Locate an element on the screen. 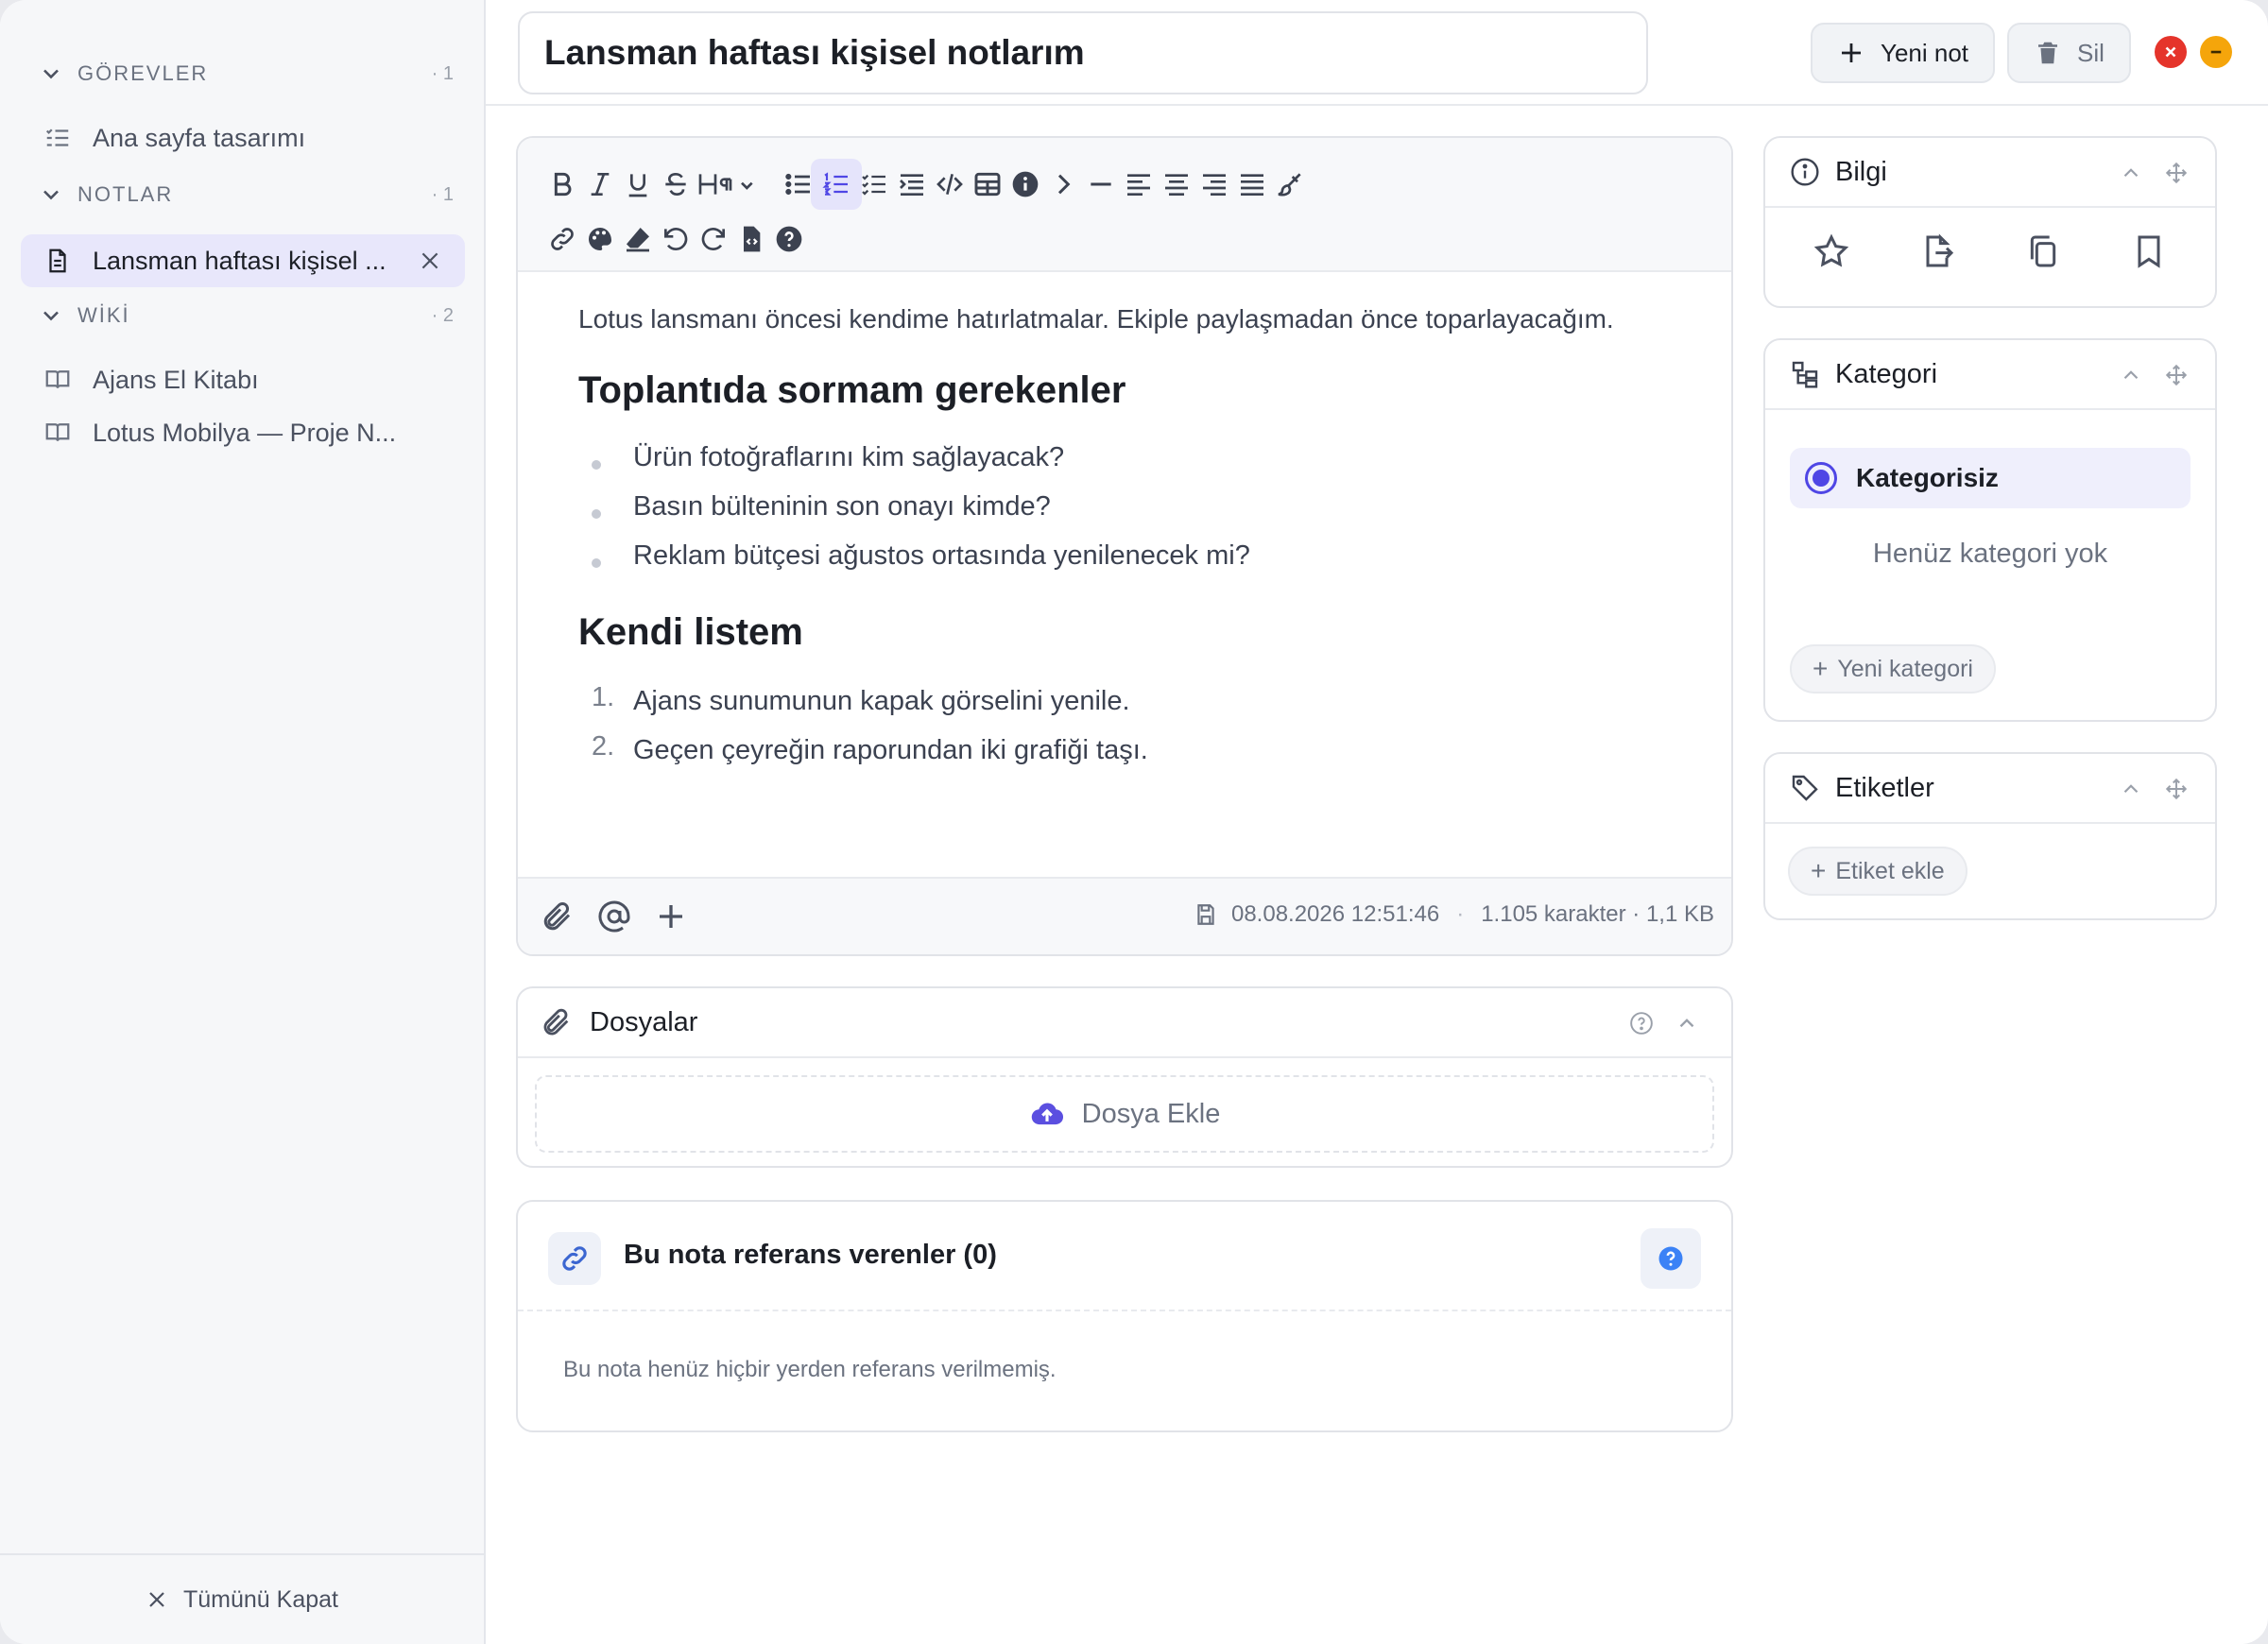 Image resolution: width=2268 pixels, height=1644 pixels. new-category-button: + Yeni kategori is located at coordinates (1893, 669).